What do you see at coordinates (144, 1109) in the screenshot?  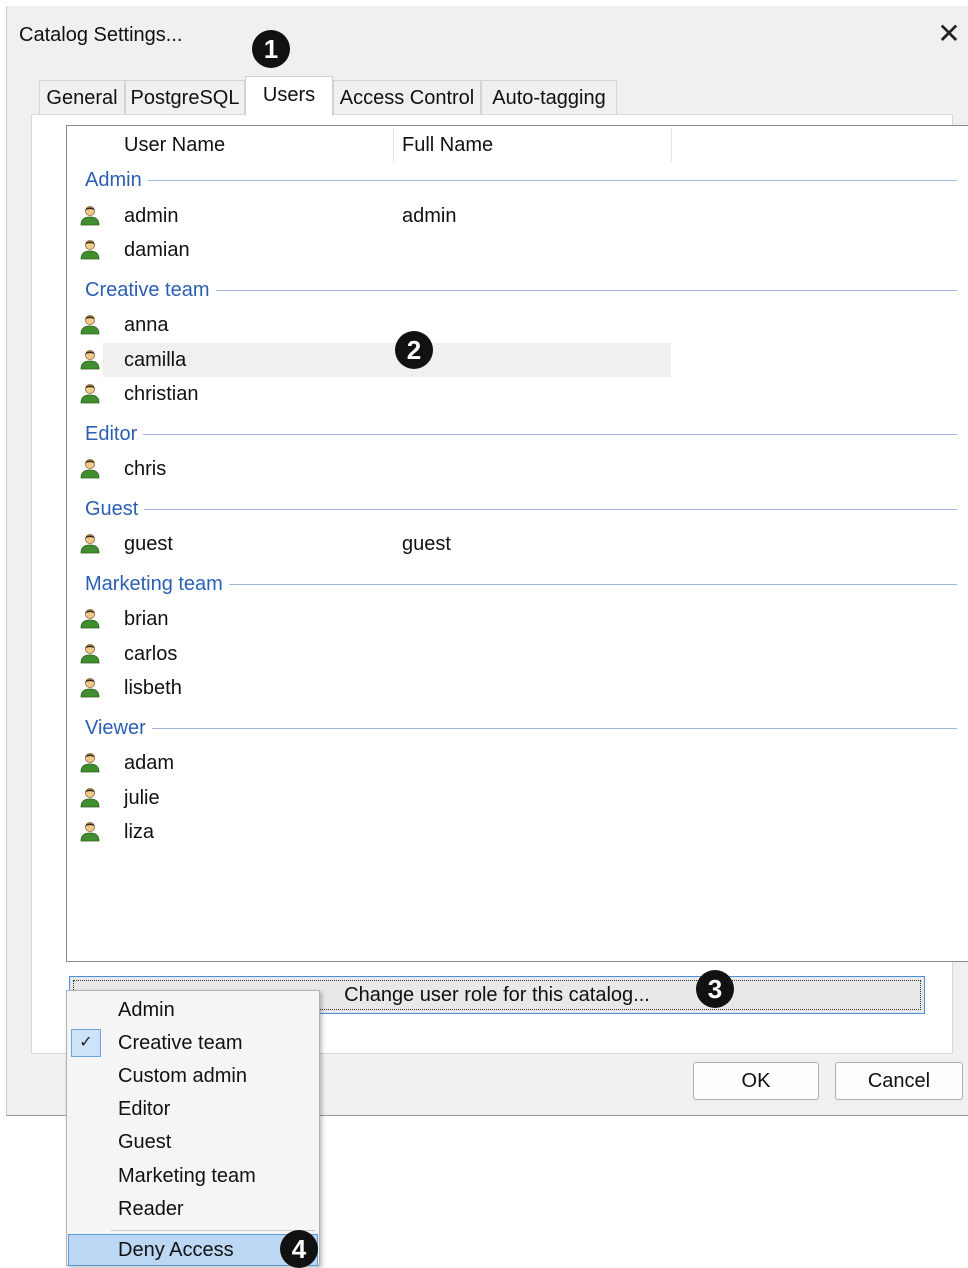 I see `menu-item-label: Editor` at bounding box center [144, 1109].